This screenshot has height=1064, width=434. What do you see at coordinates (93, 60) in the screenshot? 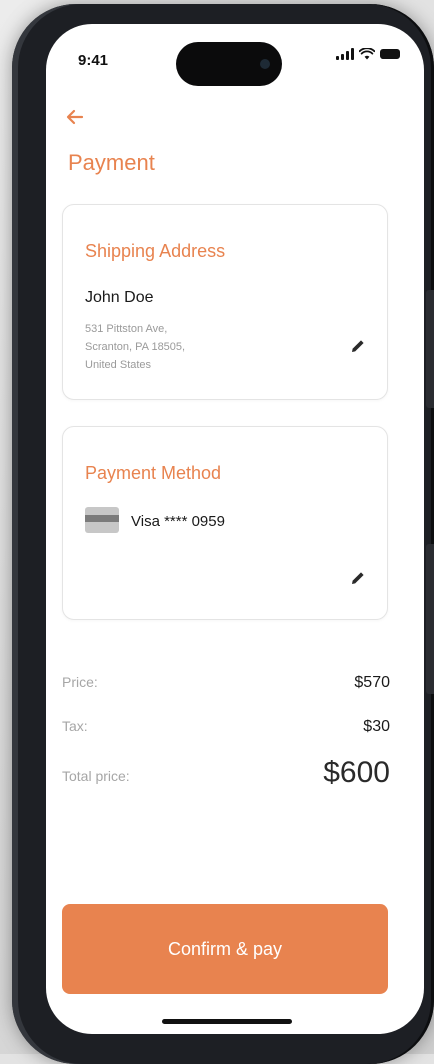
I see `status-time: 9:41` at bounding box center [93, 60].